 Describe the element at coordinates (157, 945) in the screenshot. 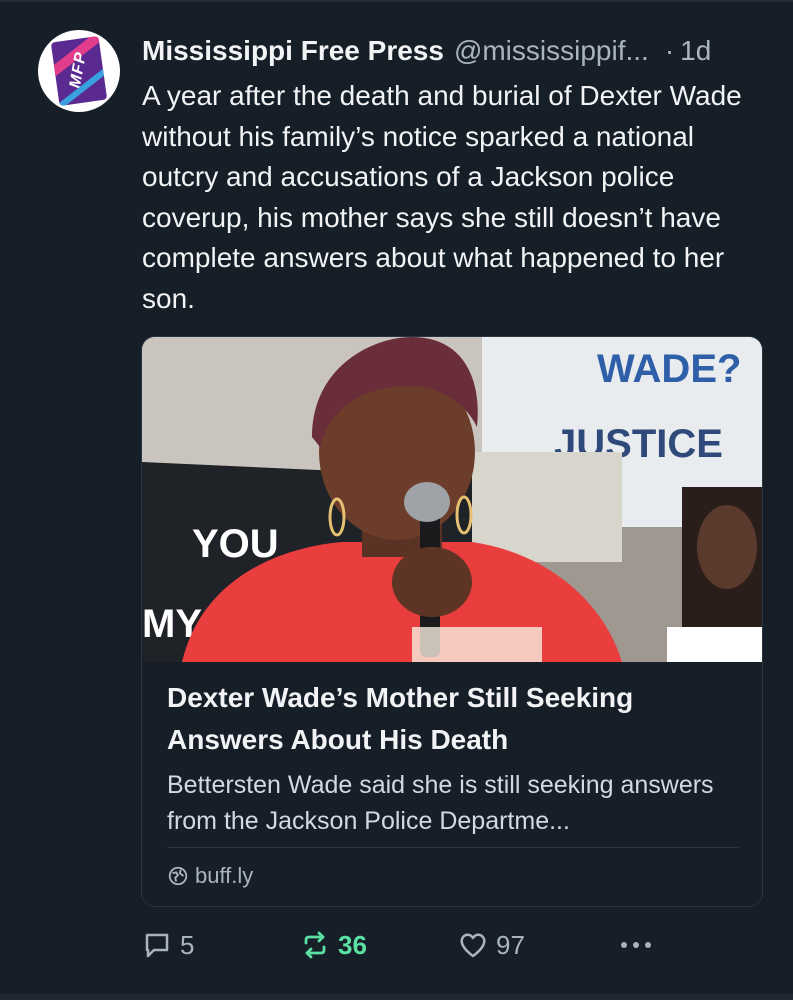

I see `reply-icon` at that location.